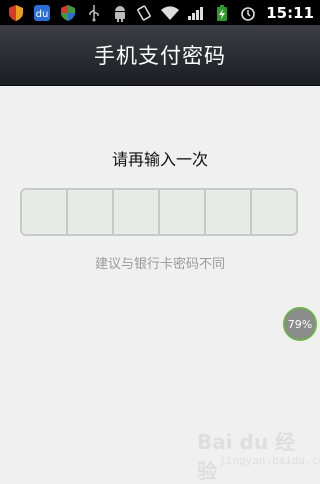 This screenshot has width=320, height=484. I want to click on baidu-app-icon: du, so click(42, 13).